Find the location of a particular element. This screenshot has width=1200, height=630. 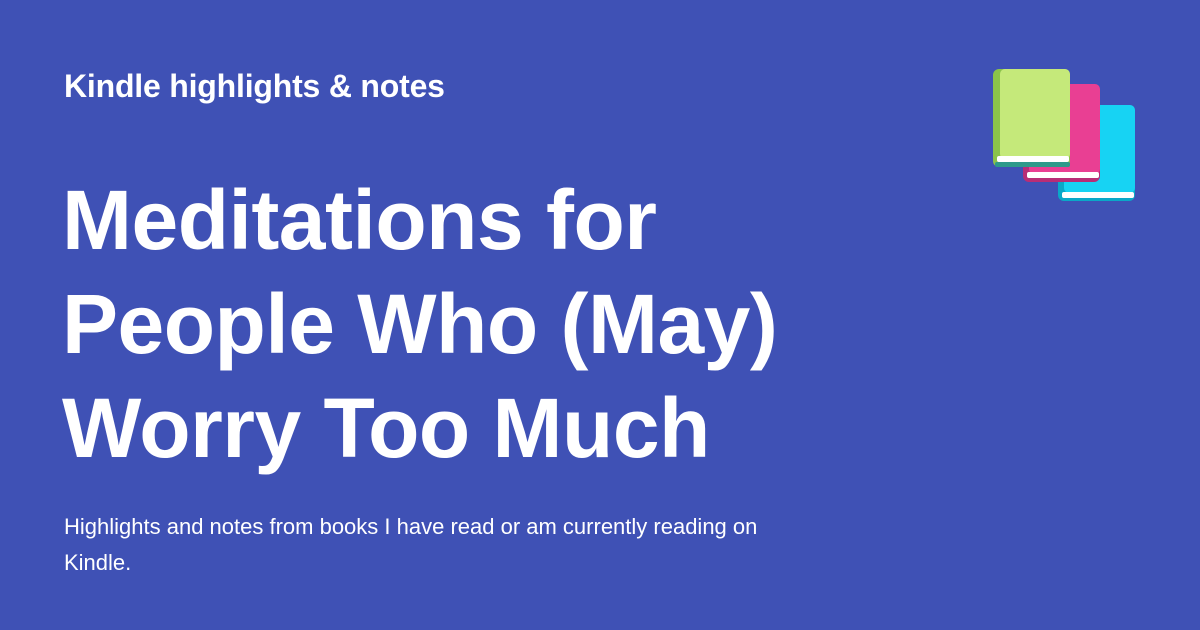

site-label: Kindle highlights & notes is located at coordinates (254, 86).